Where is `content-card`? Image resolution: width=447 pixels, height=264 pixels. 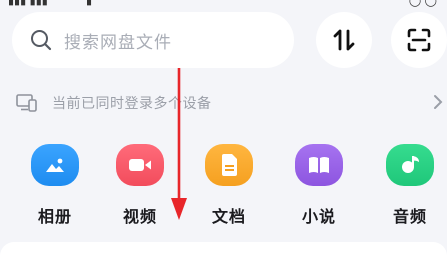
content-card is located at coordinates (223, 253).